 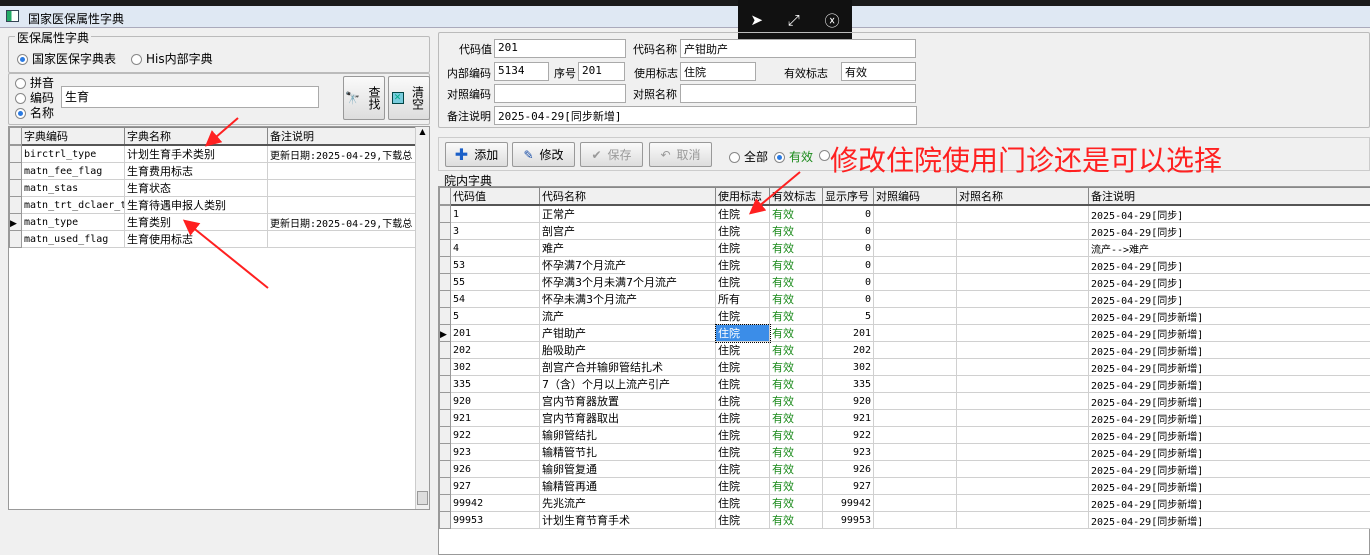 I want to click on cell-code: 99953, so click(x=495, y=520).